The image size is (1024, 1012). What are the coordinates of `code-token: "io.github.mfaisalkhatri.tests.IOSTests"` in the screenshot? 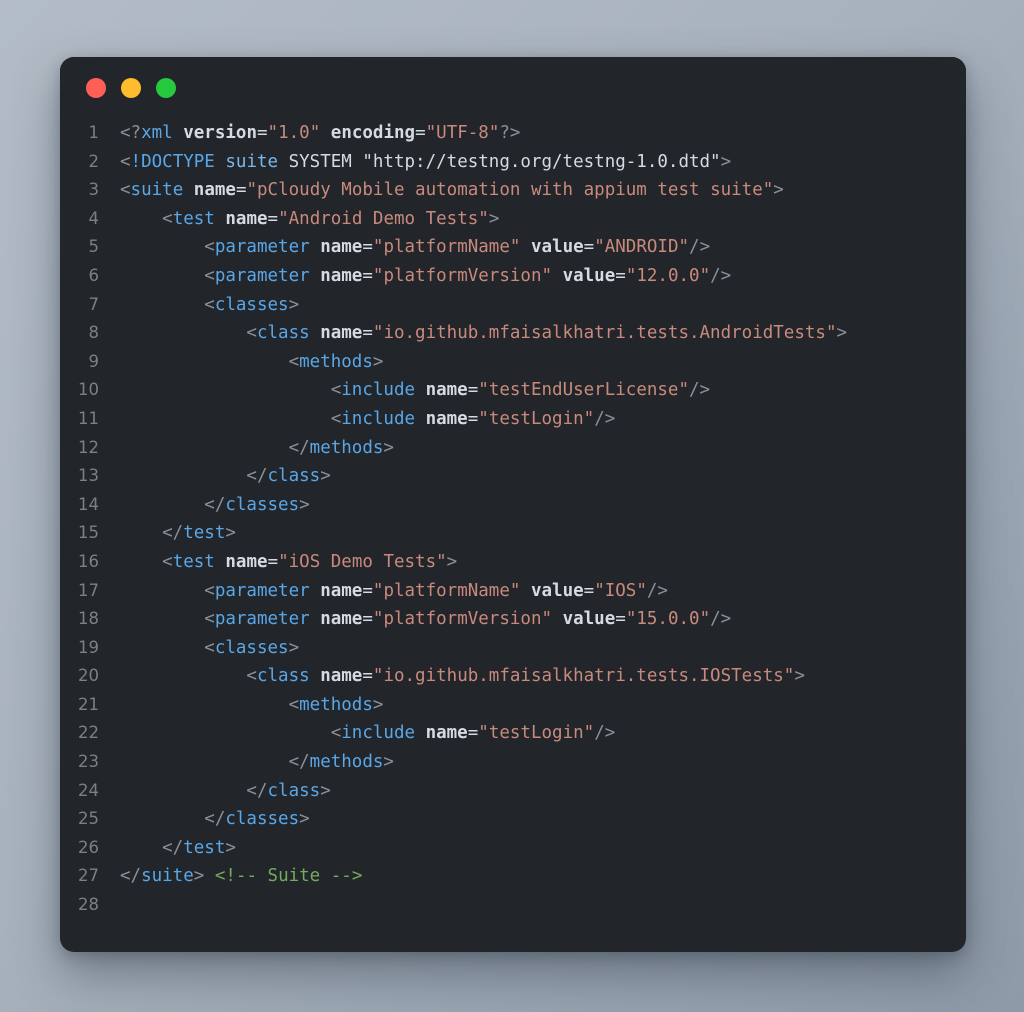 It's located at (583, 676).